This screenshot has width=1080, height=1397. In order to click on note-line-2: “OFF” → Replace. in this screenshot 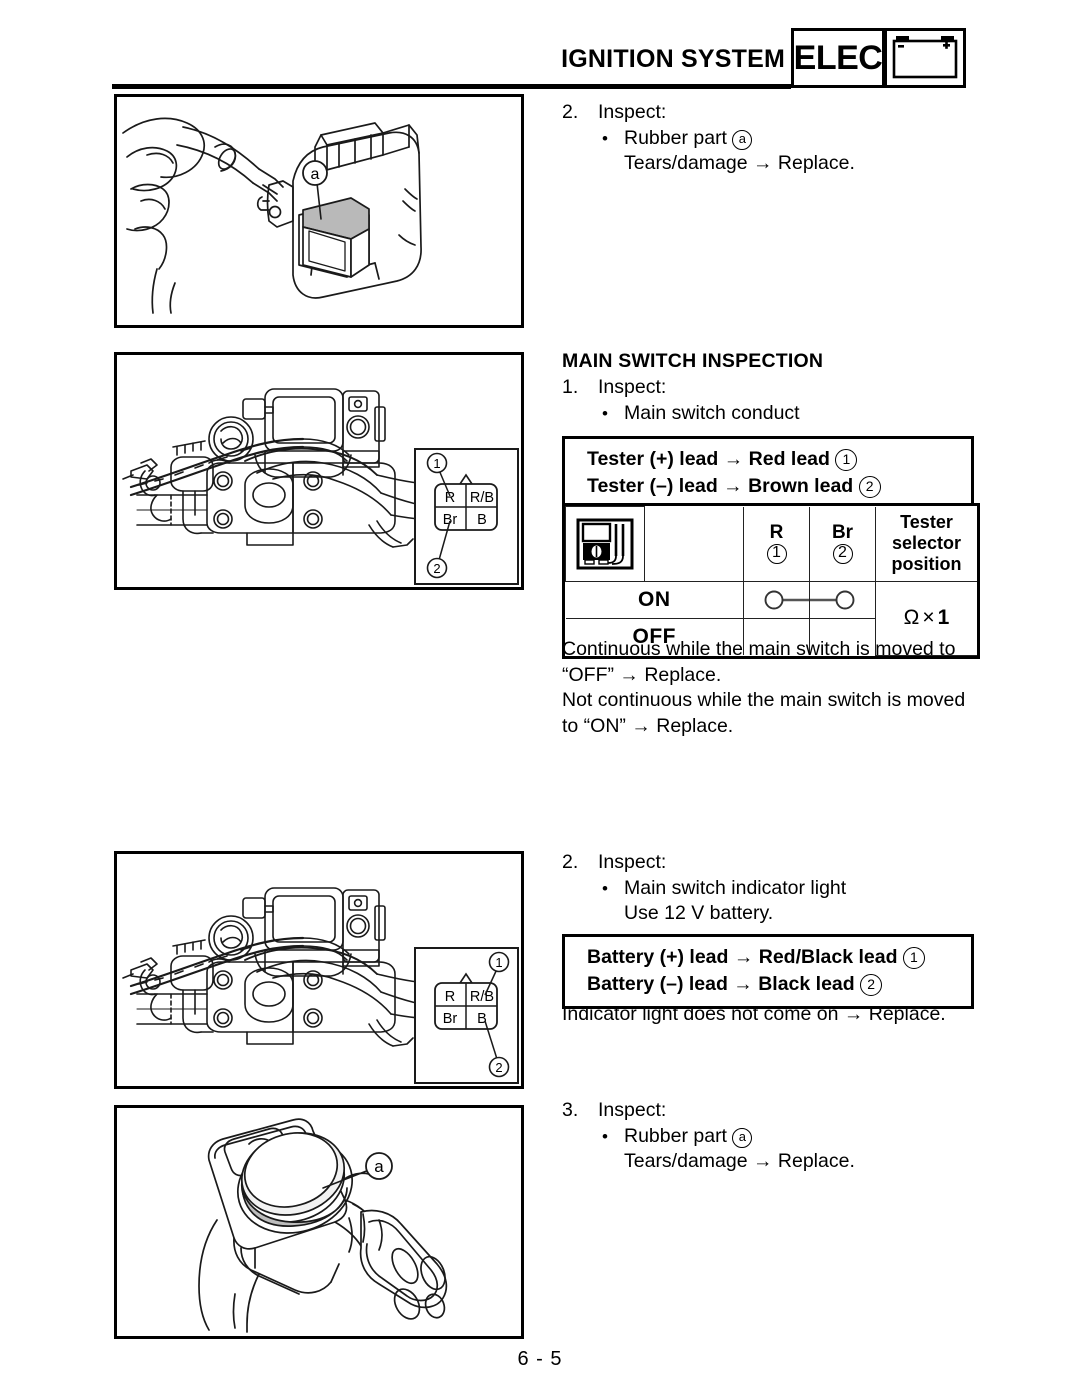, I will do `click(642, 674)`.